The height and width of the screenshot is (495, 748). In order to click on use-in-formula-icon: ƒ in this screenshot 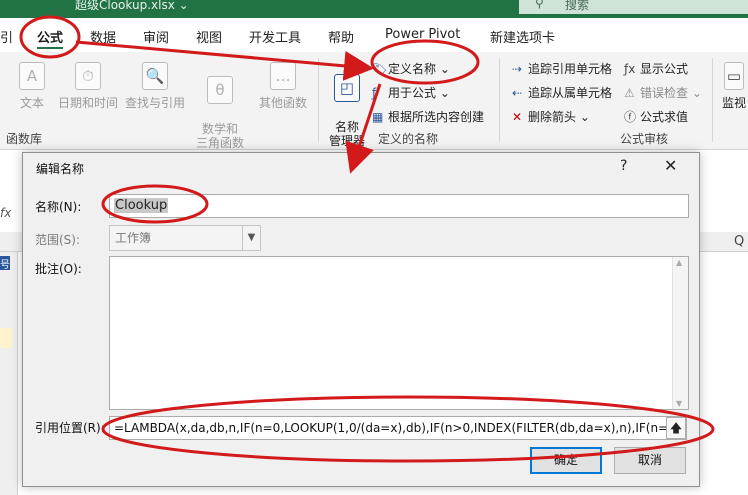, I will do `click(374, 93)`.